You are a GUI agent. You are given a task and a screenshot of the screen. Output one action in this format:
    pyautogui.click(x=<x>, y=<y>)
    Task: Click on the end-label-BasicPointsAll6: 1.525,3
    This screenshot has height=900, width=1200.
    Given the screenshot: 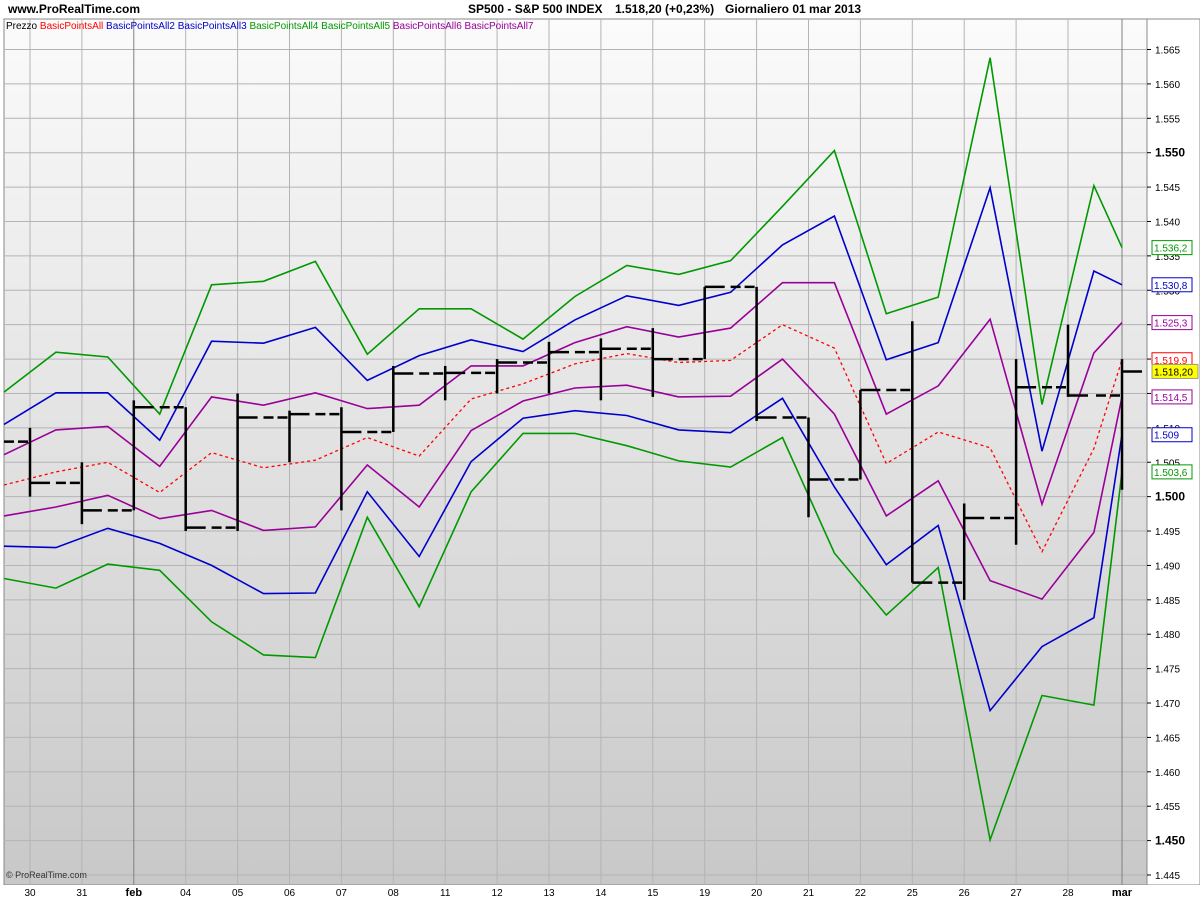 What is the action you would take?
    pyautogui.click(x=1172, y=323)
    